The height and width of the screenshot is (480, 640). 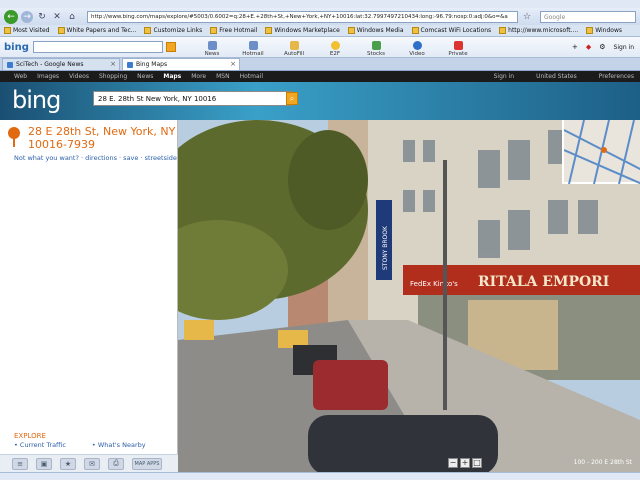 What do you see at coordinates (624, 47) in the screenshot?
I see `toolbar-signin-link: Sign in` at bounding box center [624, 47].